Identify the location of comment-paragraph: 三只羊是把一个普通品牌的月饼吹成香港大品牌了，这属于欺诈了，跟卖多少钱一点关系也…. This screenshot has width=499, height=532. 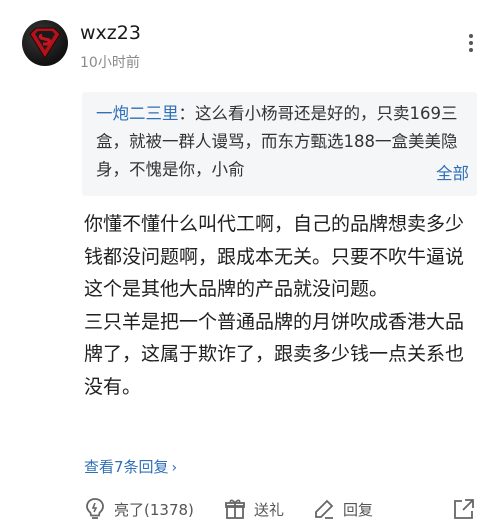
(274, 354).